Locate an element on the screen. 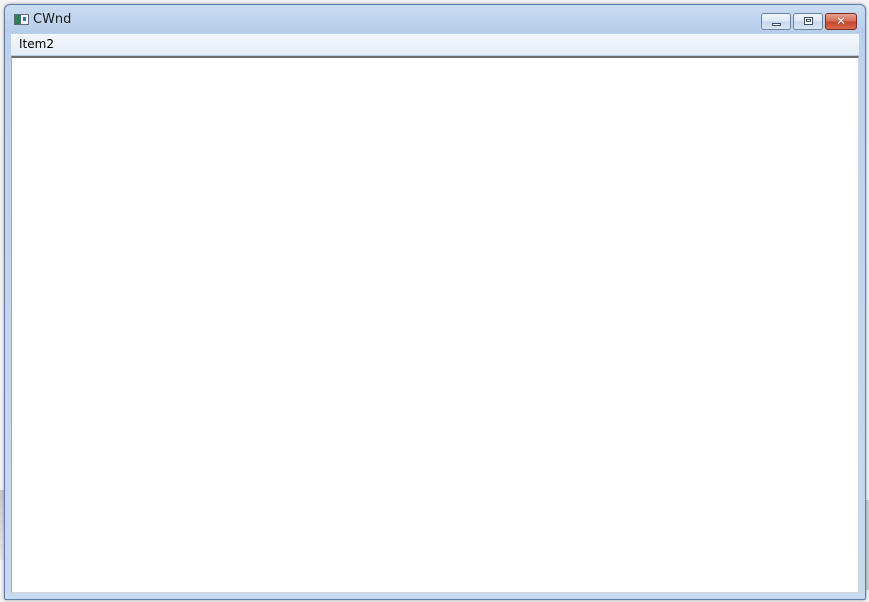 The image size is (869, 602). maximize-button is located at coordinates (808, 21).